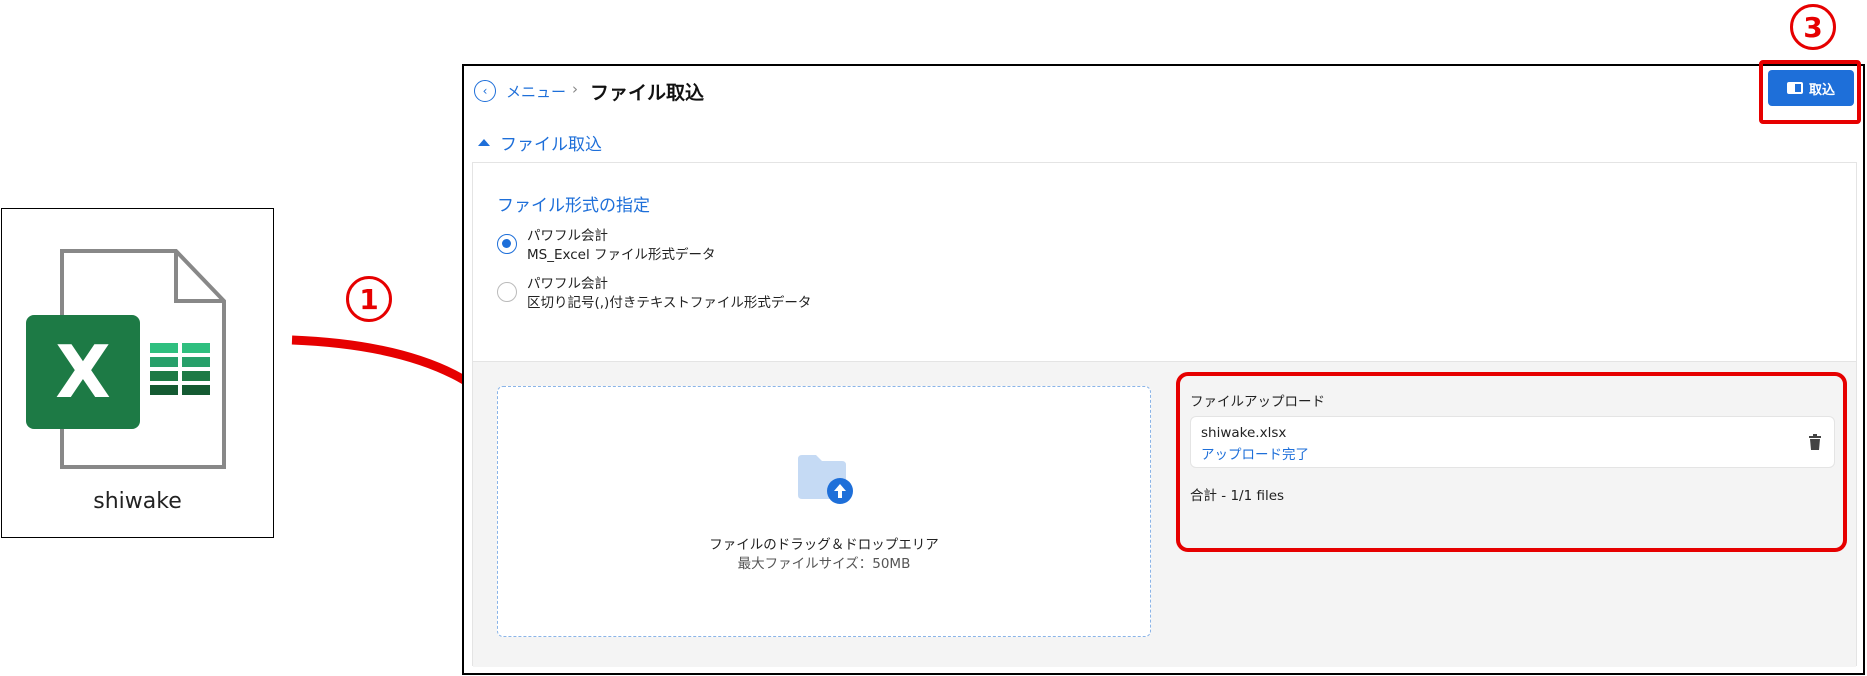  What do you see at coordinates (669, 303) in the screenshot?
I see `option-text-line2: 区切り記号(,)付きテキストファイル形式データ` at bounding box center [669, 303].